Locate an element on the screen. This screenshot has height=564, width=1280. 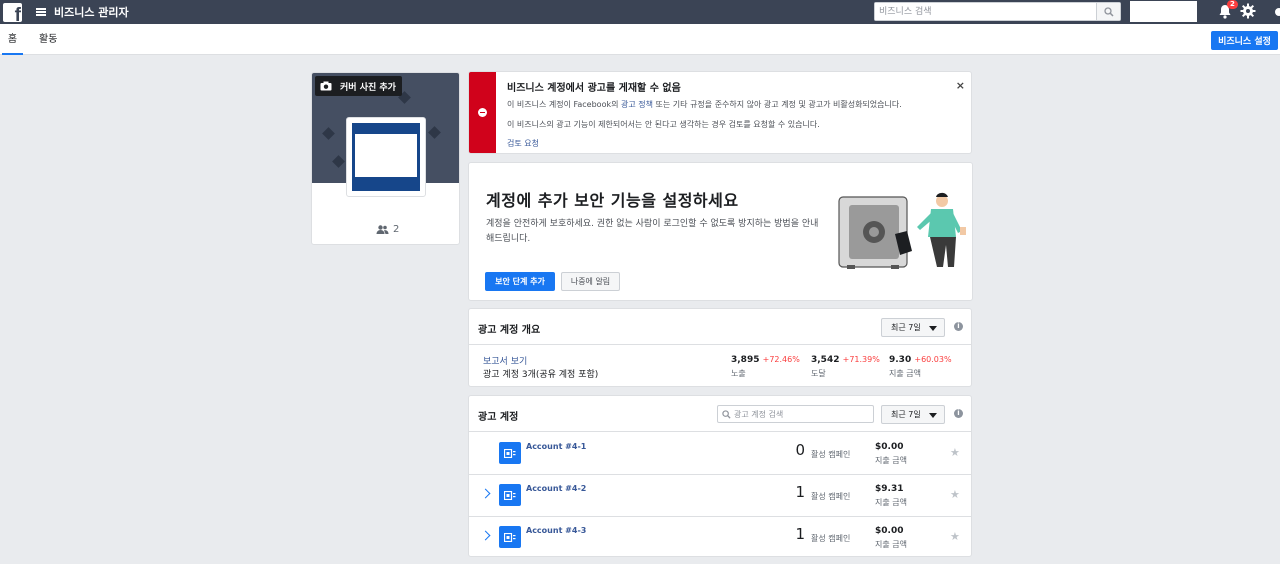
menu-icon is located at coordinates (41, 12).